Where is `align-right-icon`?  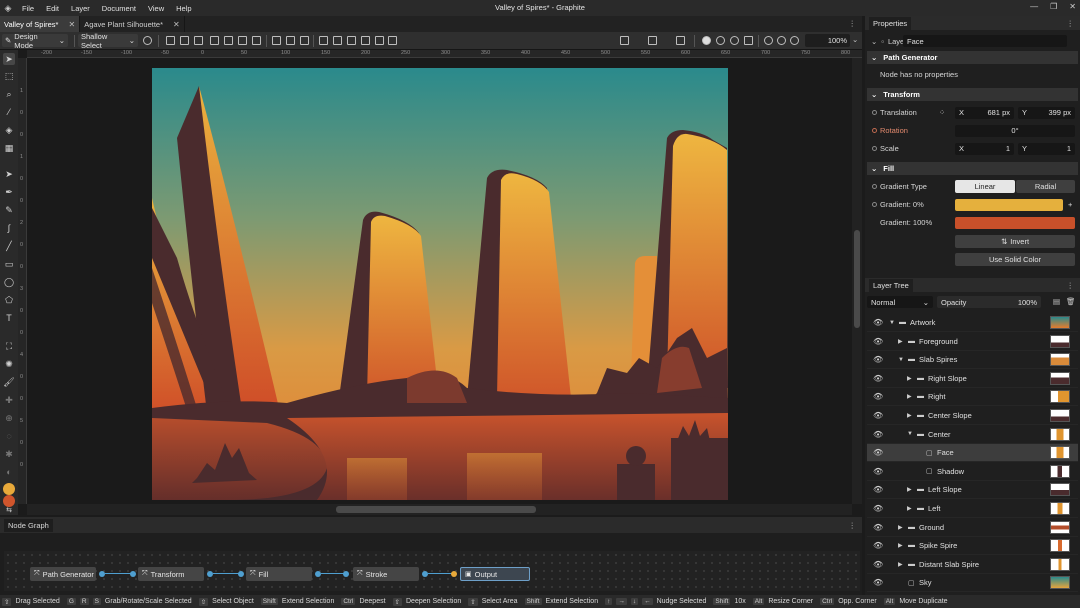 align-right-icon is located at coordinates (198, 40).